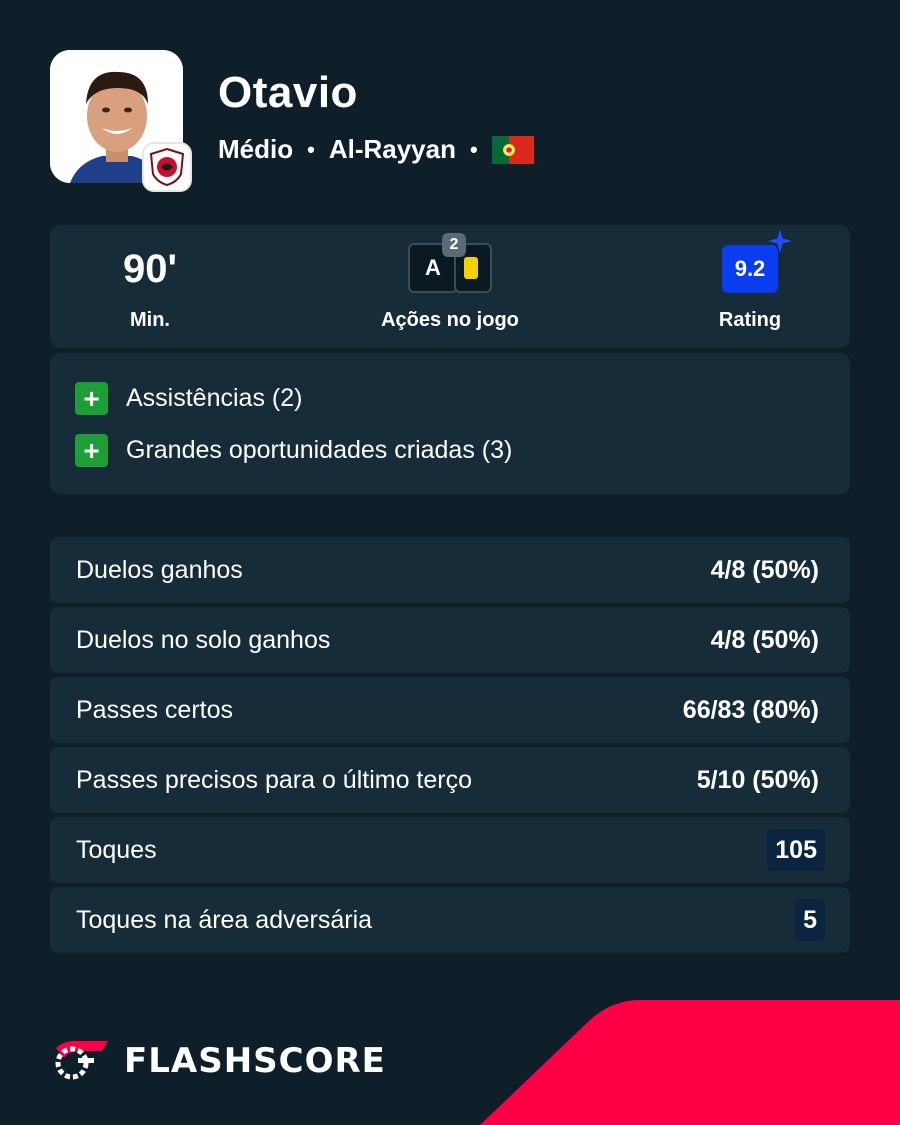 The width and height of the screenshot is (900, 1125). Describe the element at coordinates (81, 1060) in the screenshot. I see `flashscore-logo-icon` at that location.